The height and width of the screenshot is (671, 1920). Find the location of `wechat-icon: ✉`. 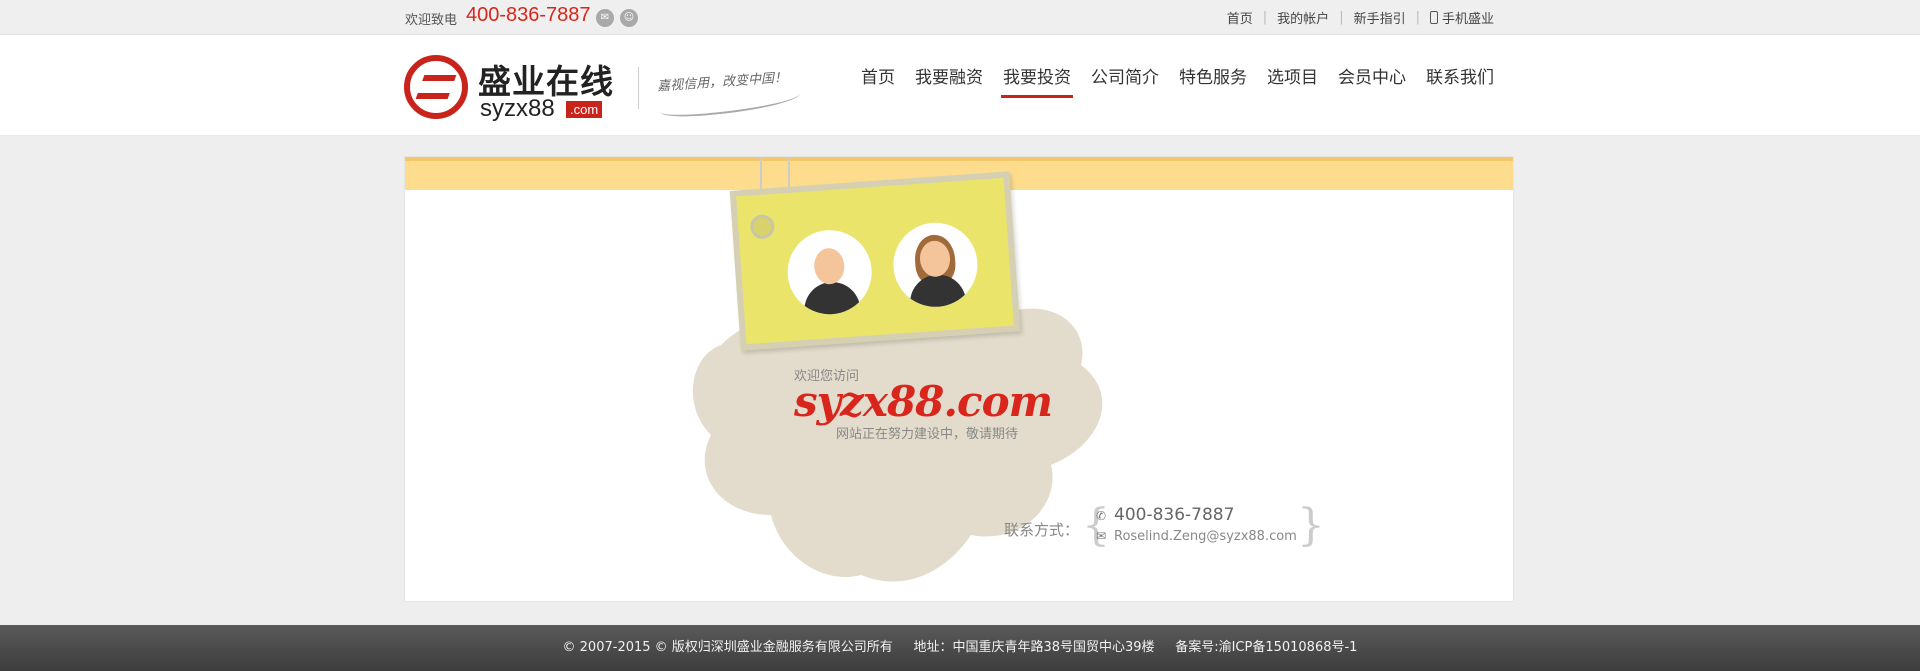

wechat-icon: ✉ is located at coordinates (605, 18).